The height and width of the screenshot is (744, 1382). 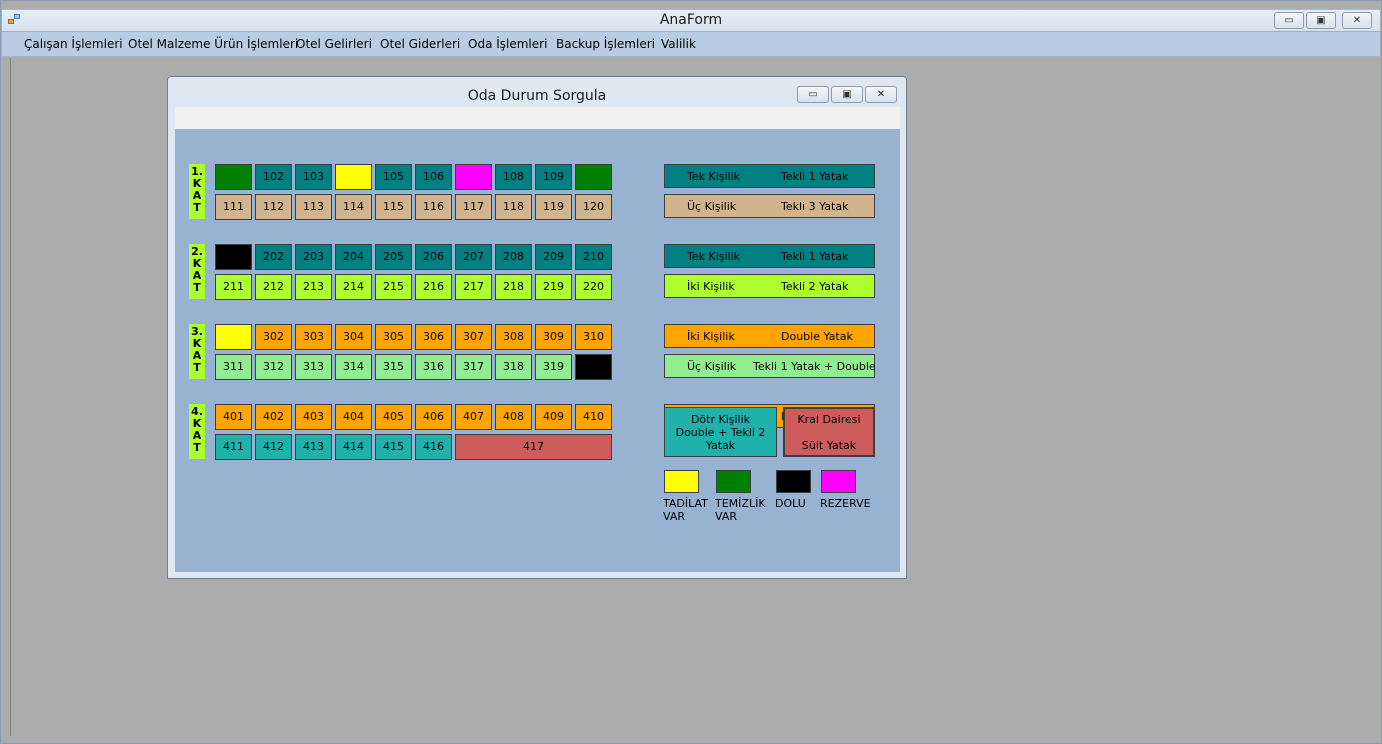 What do you see at coordinates (273, 177) in the screenshot?
I see `room-102: 102` at bounding box center [273, 177].